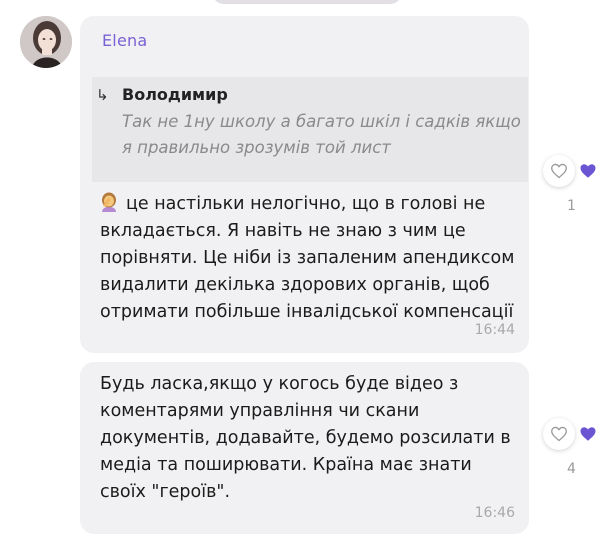  Describe the element at coordinates (571, 469) in the screenshot. I see `reaction-count: 4` at that location.